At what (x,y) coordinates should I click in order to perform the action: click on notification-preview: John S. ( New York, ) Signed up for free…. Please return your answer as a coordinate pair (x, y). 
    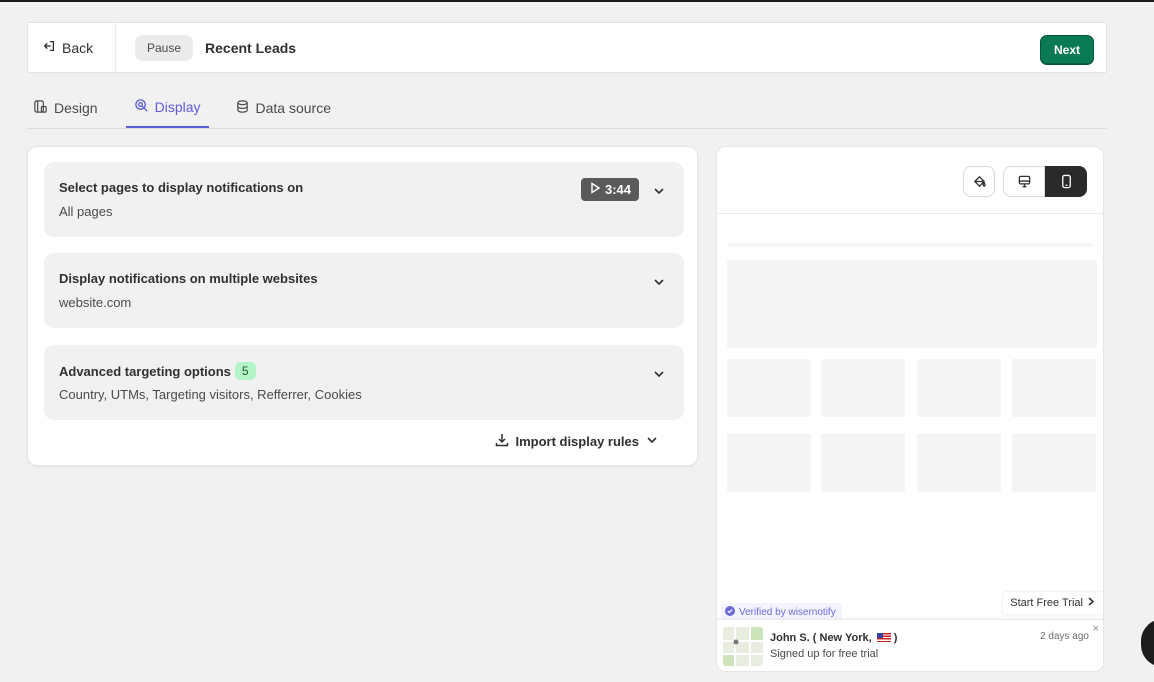
    Looking at the image, I should click on (910, 645).